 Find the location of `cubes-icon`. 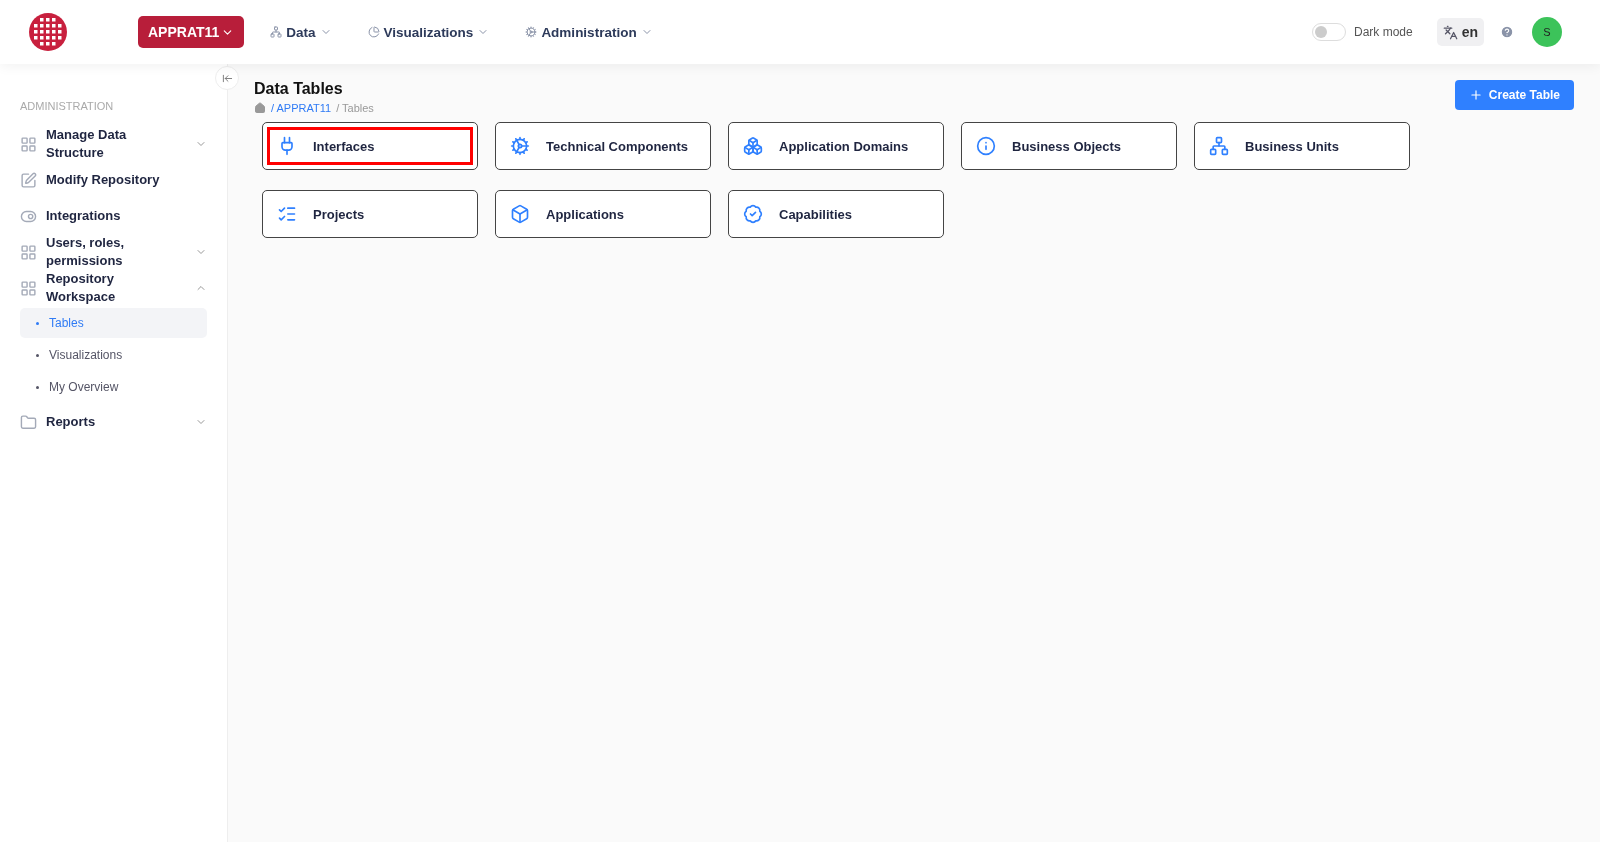

cubes-icon is located at coordinates (753, 146).